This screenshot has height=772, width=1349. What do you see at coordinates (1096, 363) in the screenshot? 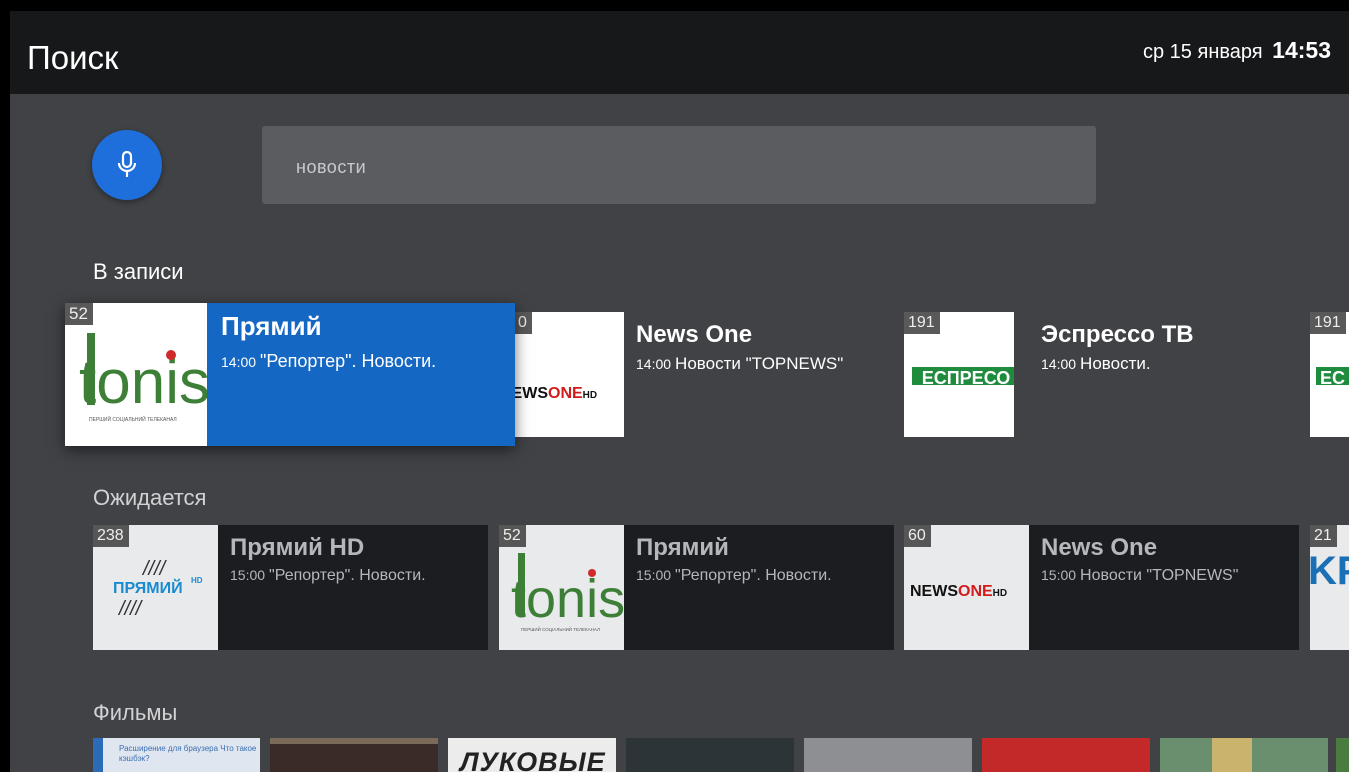
I see `program-info: 14:00 Новости.` at bounding box center [1096, 363].